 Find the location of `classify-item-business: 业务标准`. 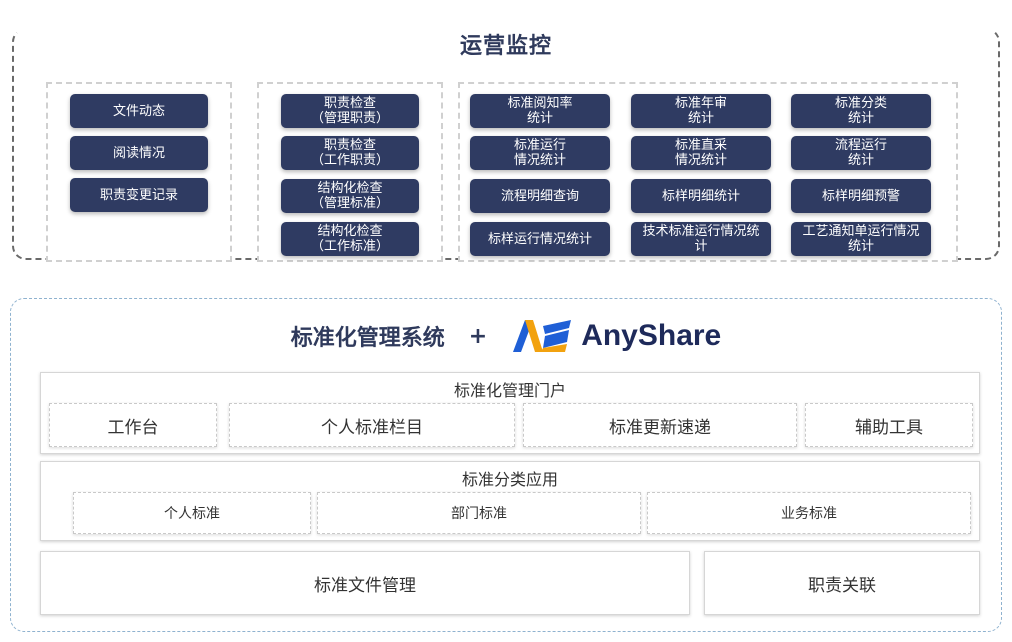

classify-item-business: 业务标准 is located at coordinates (809, 513).